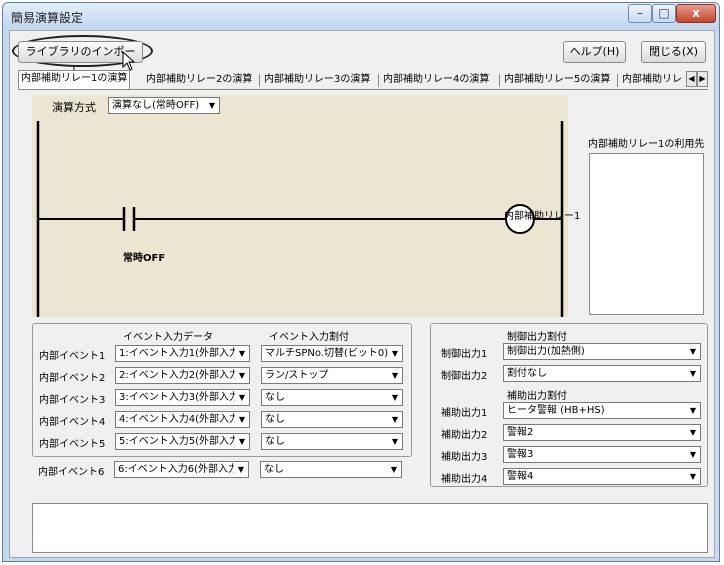  Describe the element at coordinates (464, 479) in the screenshot. I see `output-row-label: 補助出力4` at that location.